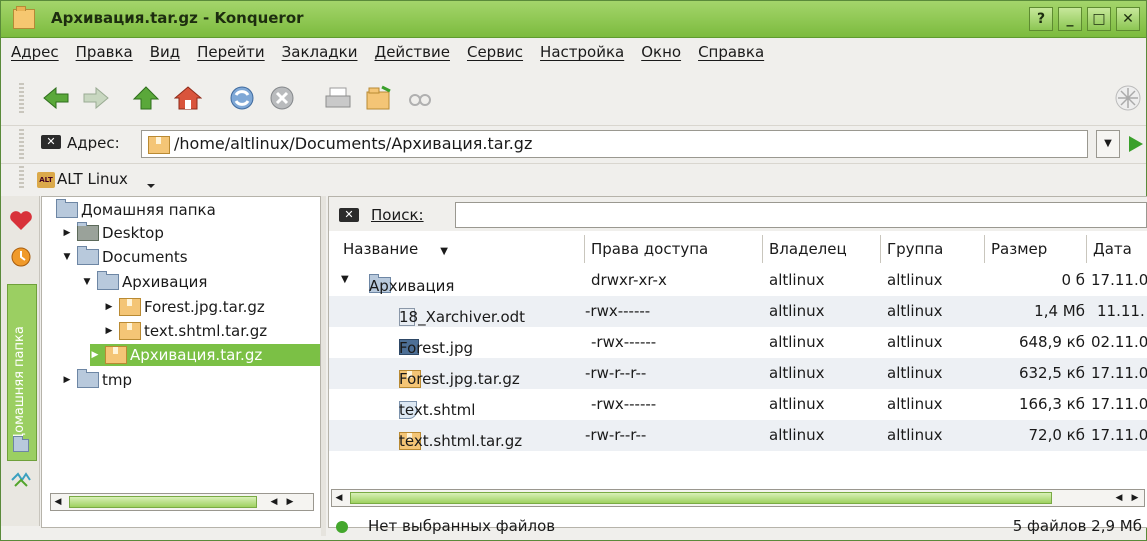  Describe the element at coordinates (188, 98) in the screenshot. I see `home-icon` at that location.